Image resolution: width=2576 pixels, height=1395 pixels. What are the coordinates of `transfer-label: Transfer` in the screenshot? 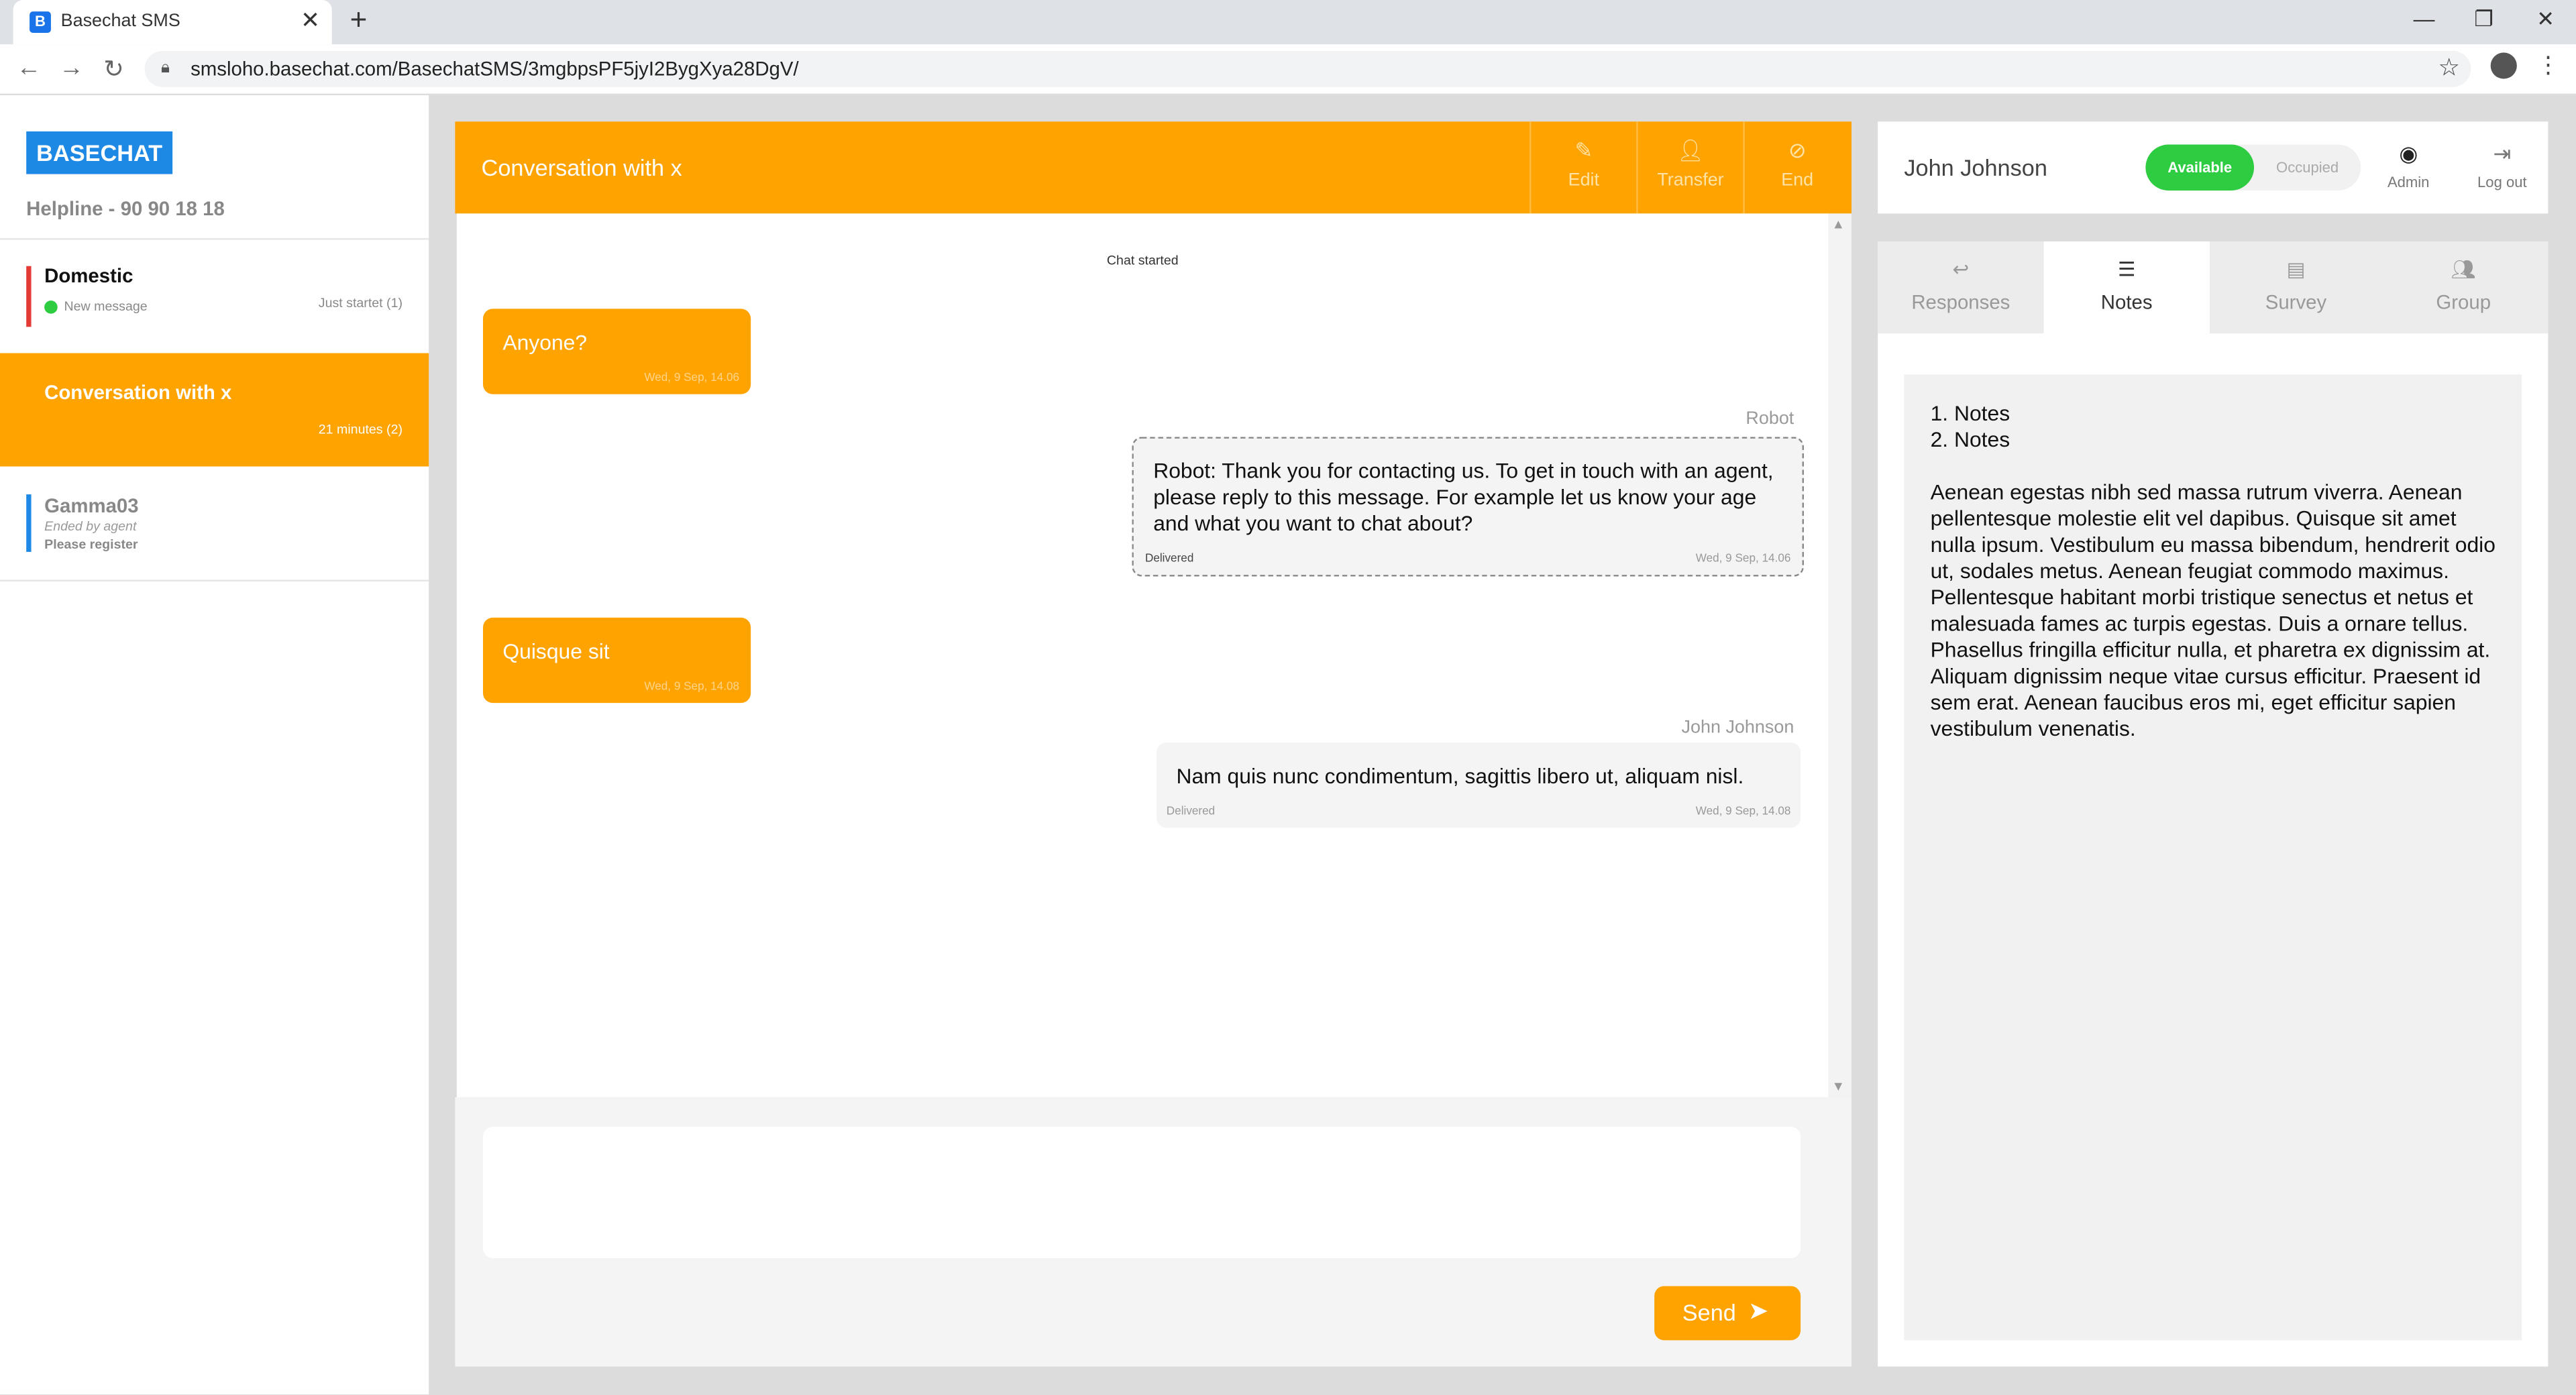 It's located at (1690, 180).